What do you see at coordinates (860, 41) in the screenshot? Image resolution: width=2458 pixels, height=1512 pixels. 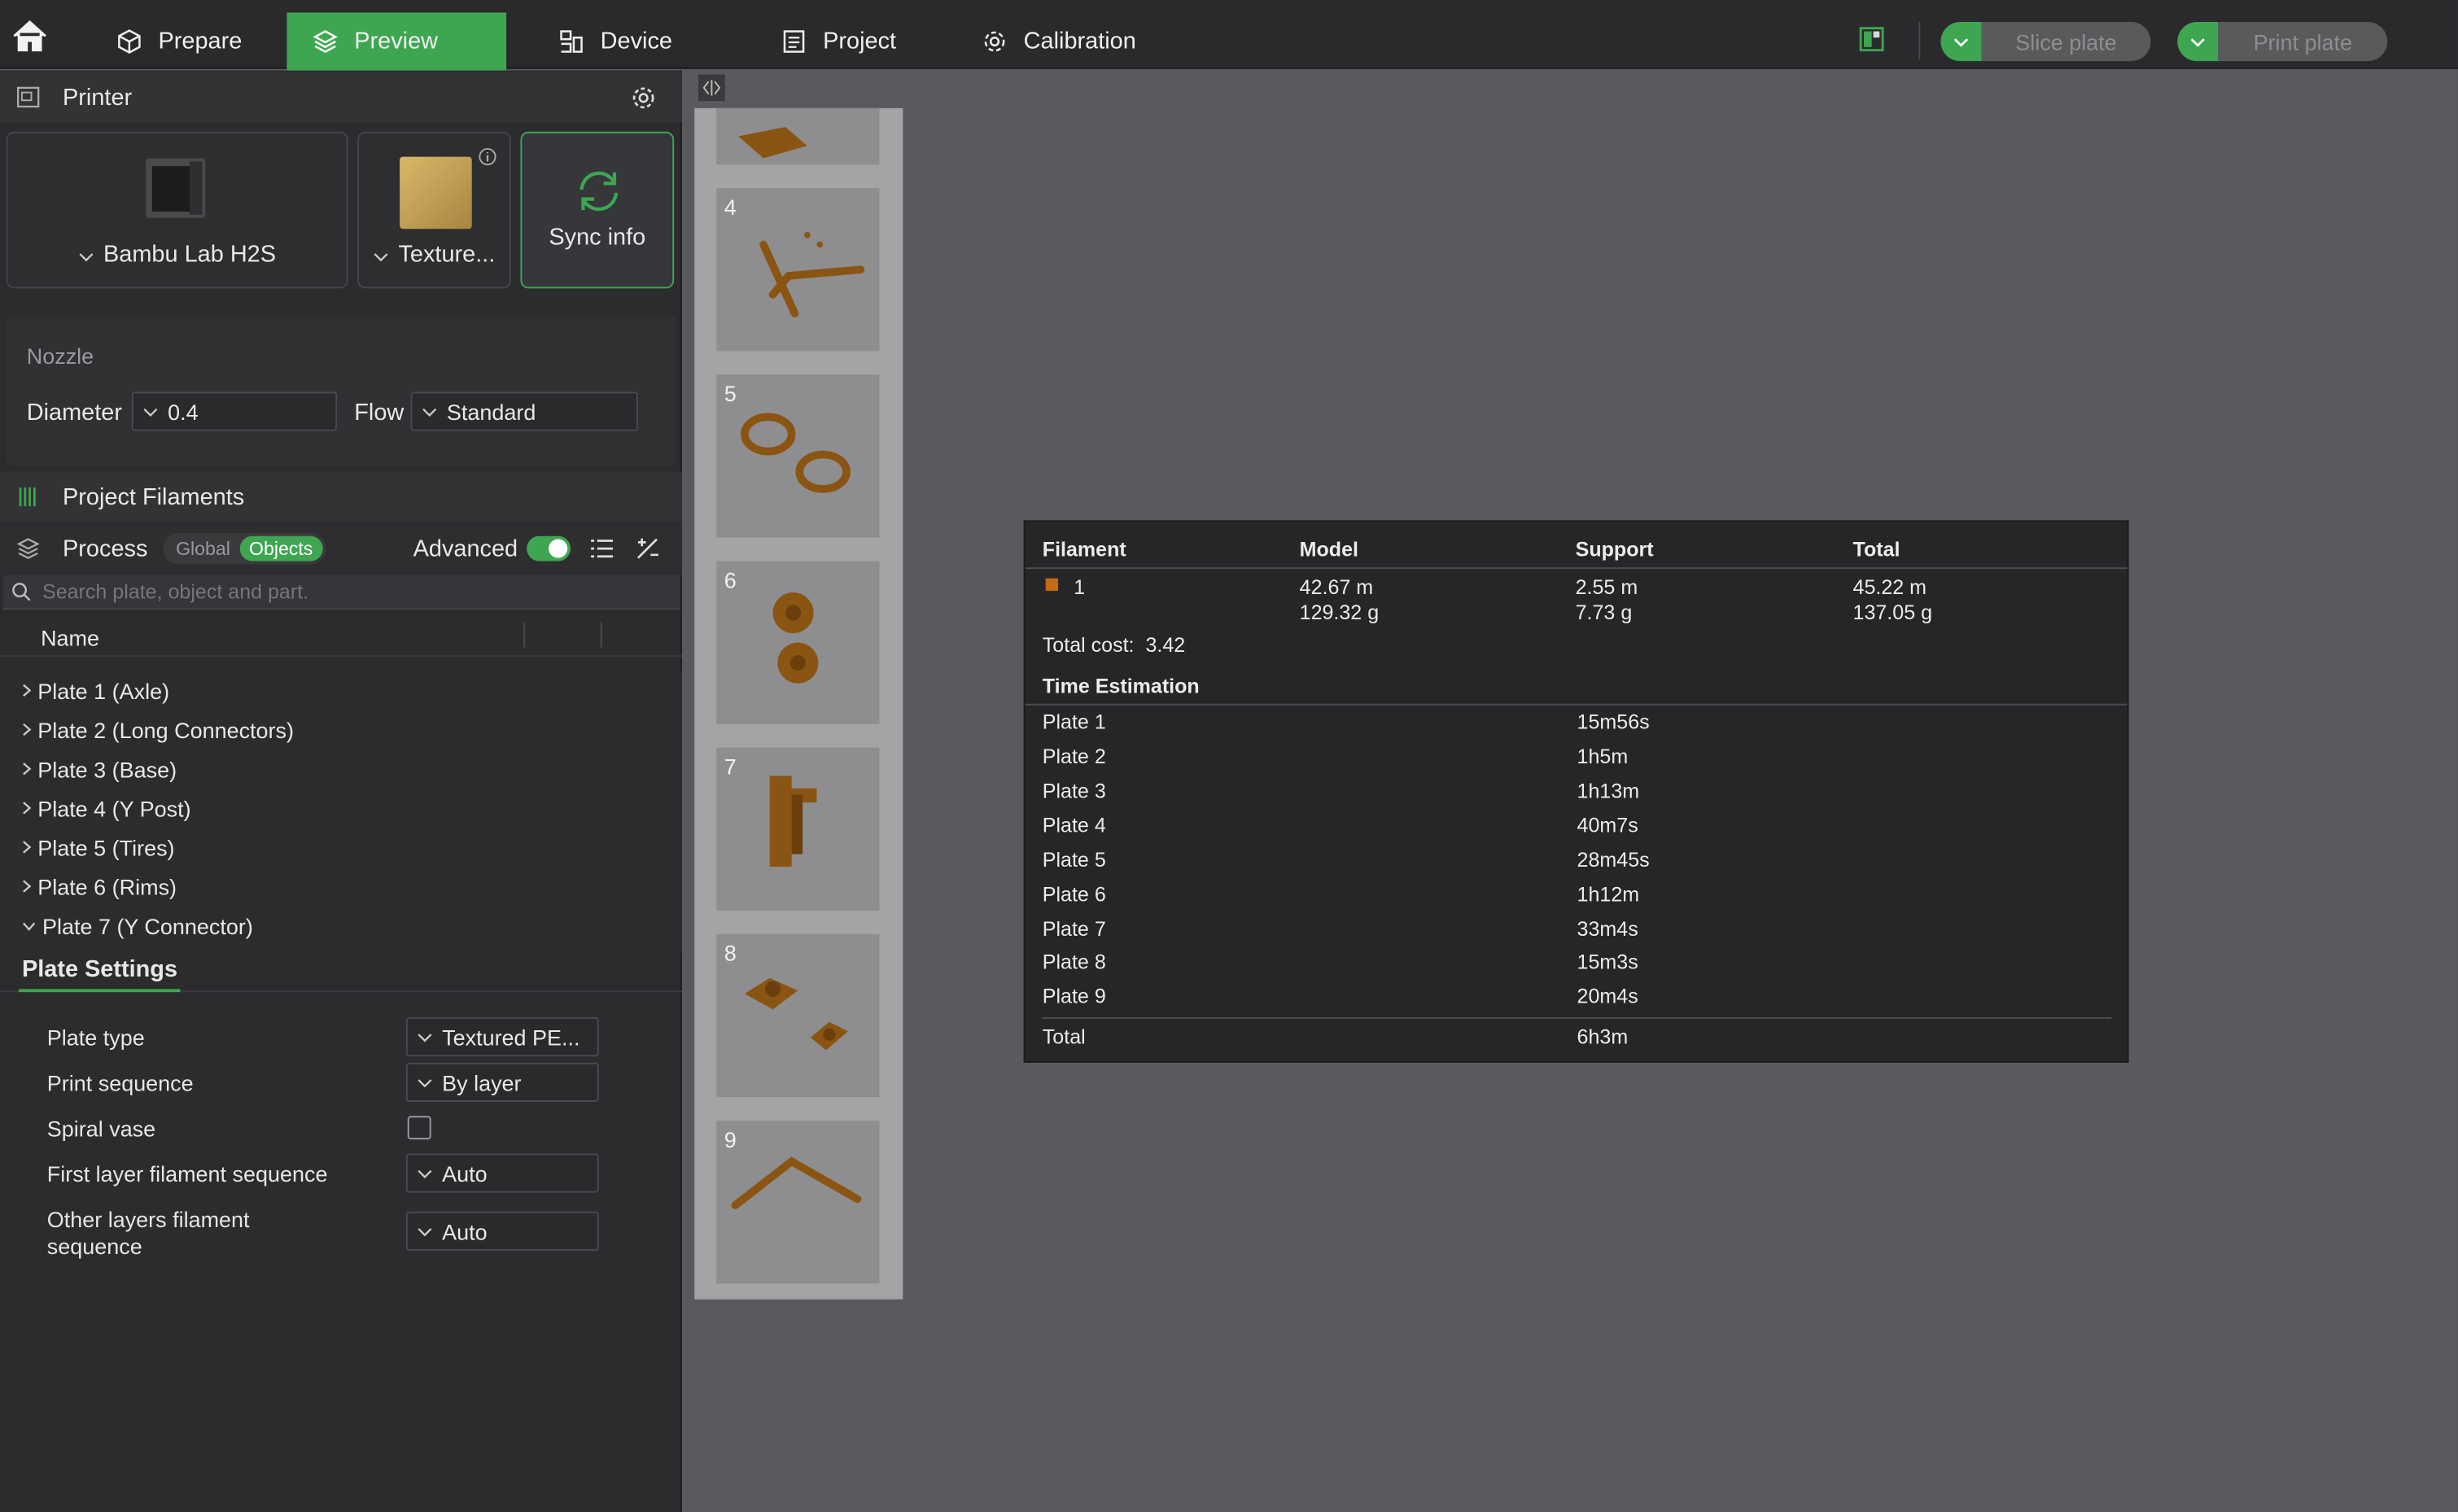 I see `tab-label: Project` at bounding box center [860, 41].